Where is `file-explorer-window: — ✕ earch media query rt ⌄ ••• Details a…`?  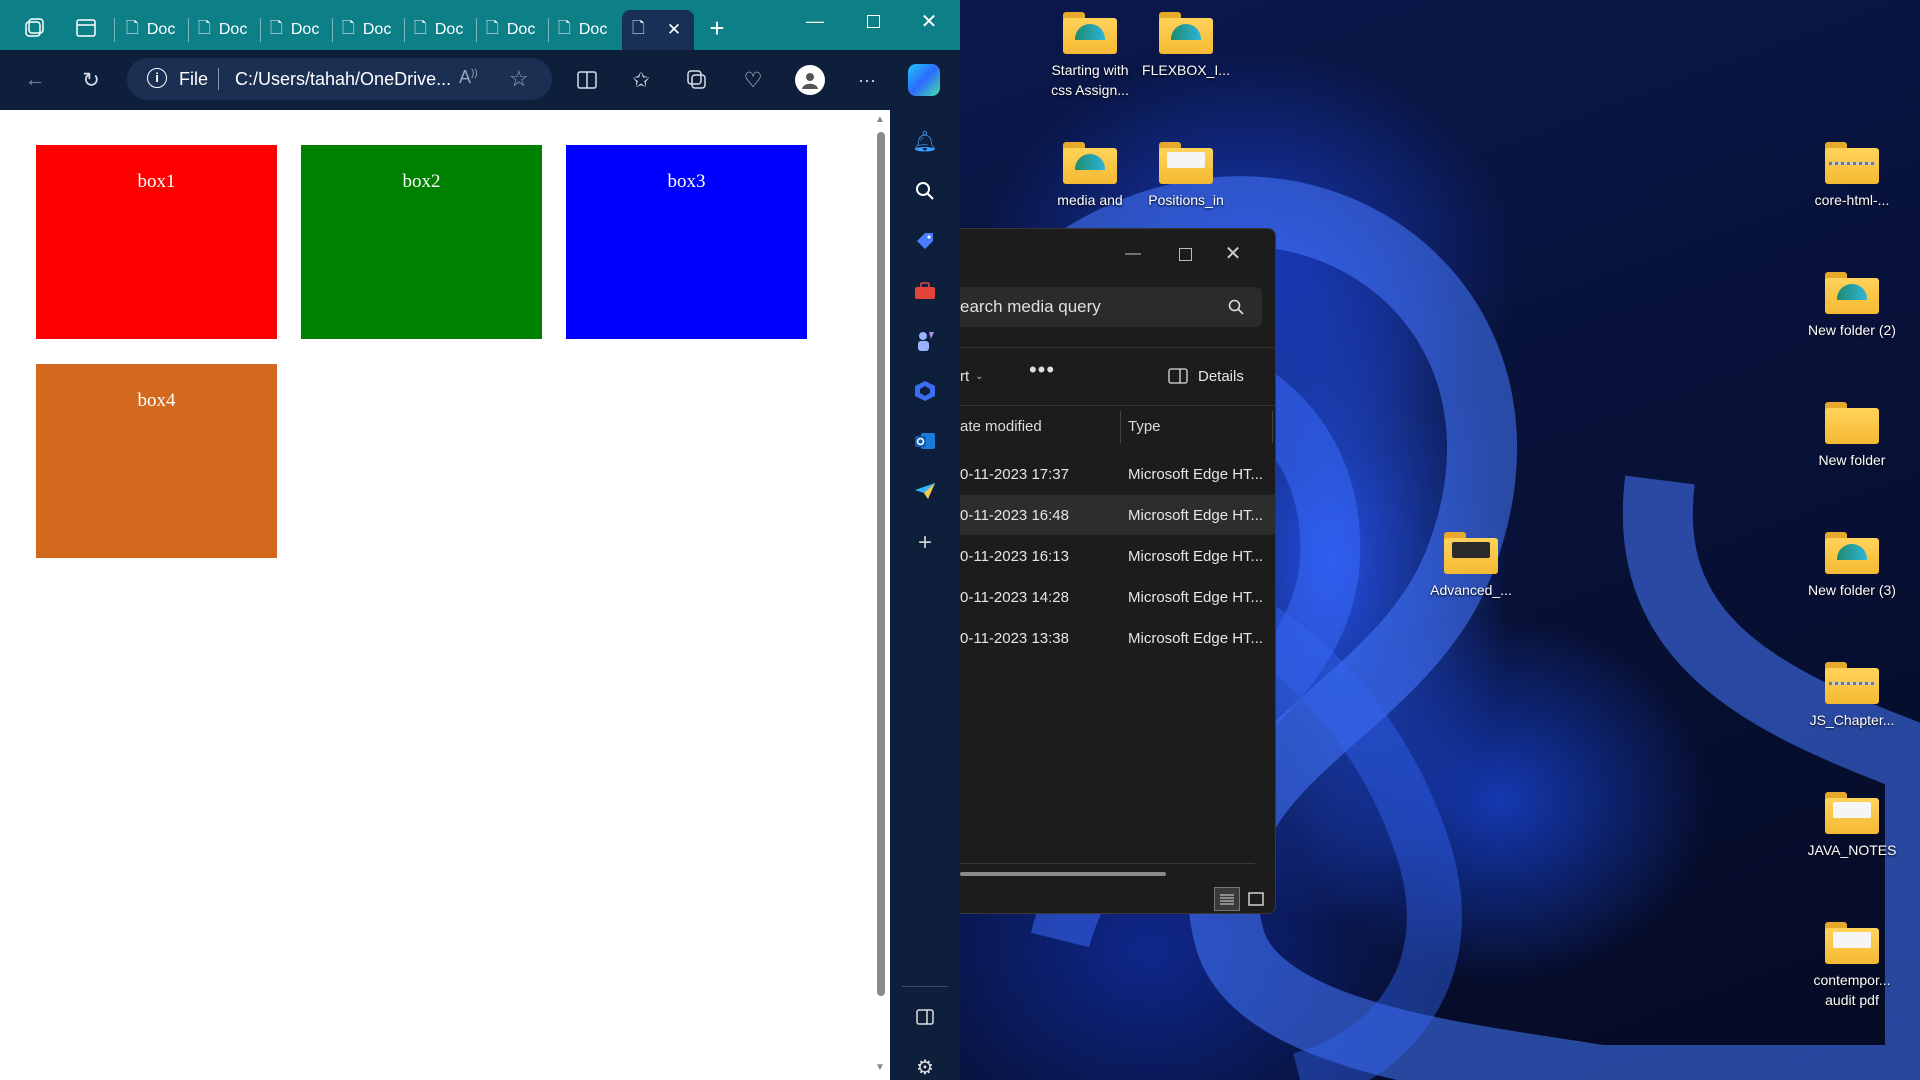 file-explorer-window: — ✕ earch media query rt ⌄ ••• Details a… is located at coordinates (1118, 571).